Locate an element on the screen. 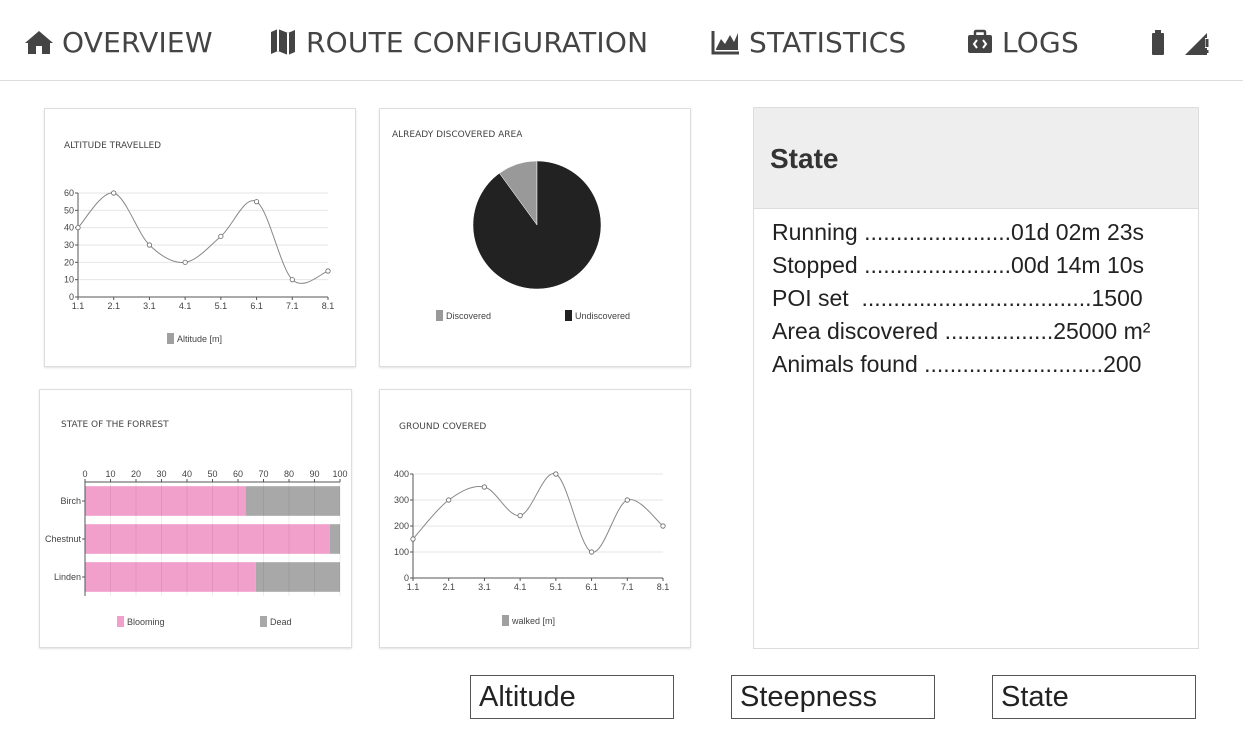 This screenshot has width=1243, height=750. altitude-chart: 01020304050601.1 2.1 3.1 4.1 5.1 6.1 7.1 8.1 is located at coordinates (199, 249).